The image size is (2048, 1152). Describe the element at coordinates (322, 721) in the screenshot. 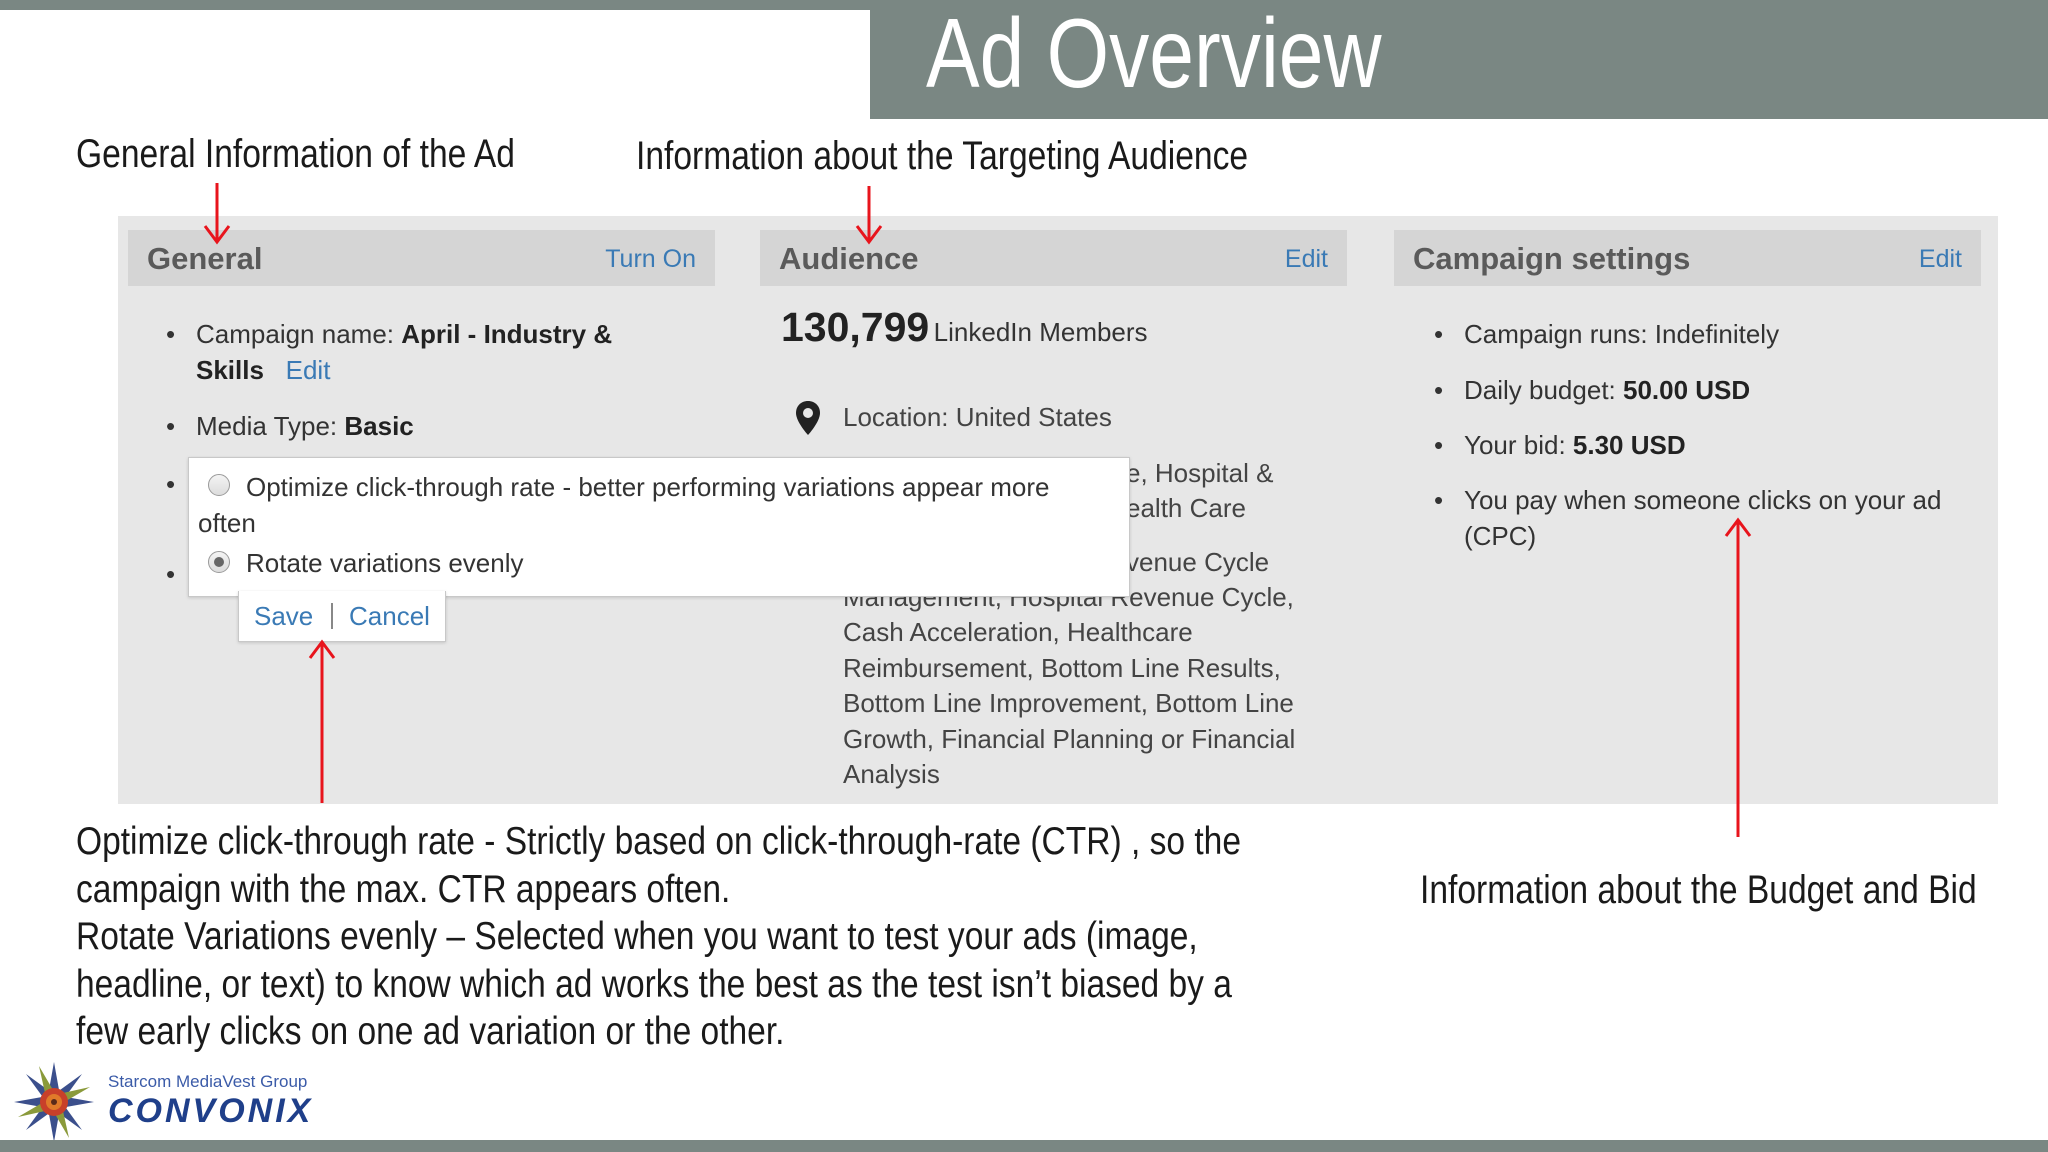

I see `arrow-rotation` at that location.